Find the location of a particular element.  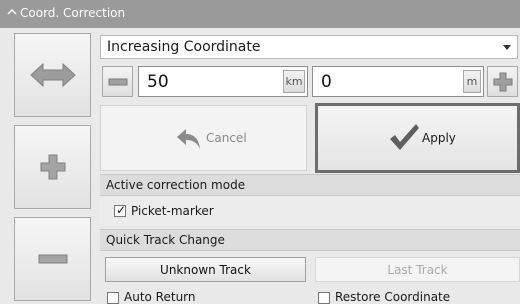

apply-button: Apply is located at coordinates (417, 138).